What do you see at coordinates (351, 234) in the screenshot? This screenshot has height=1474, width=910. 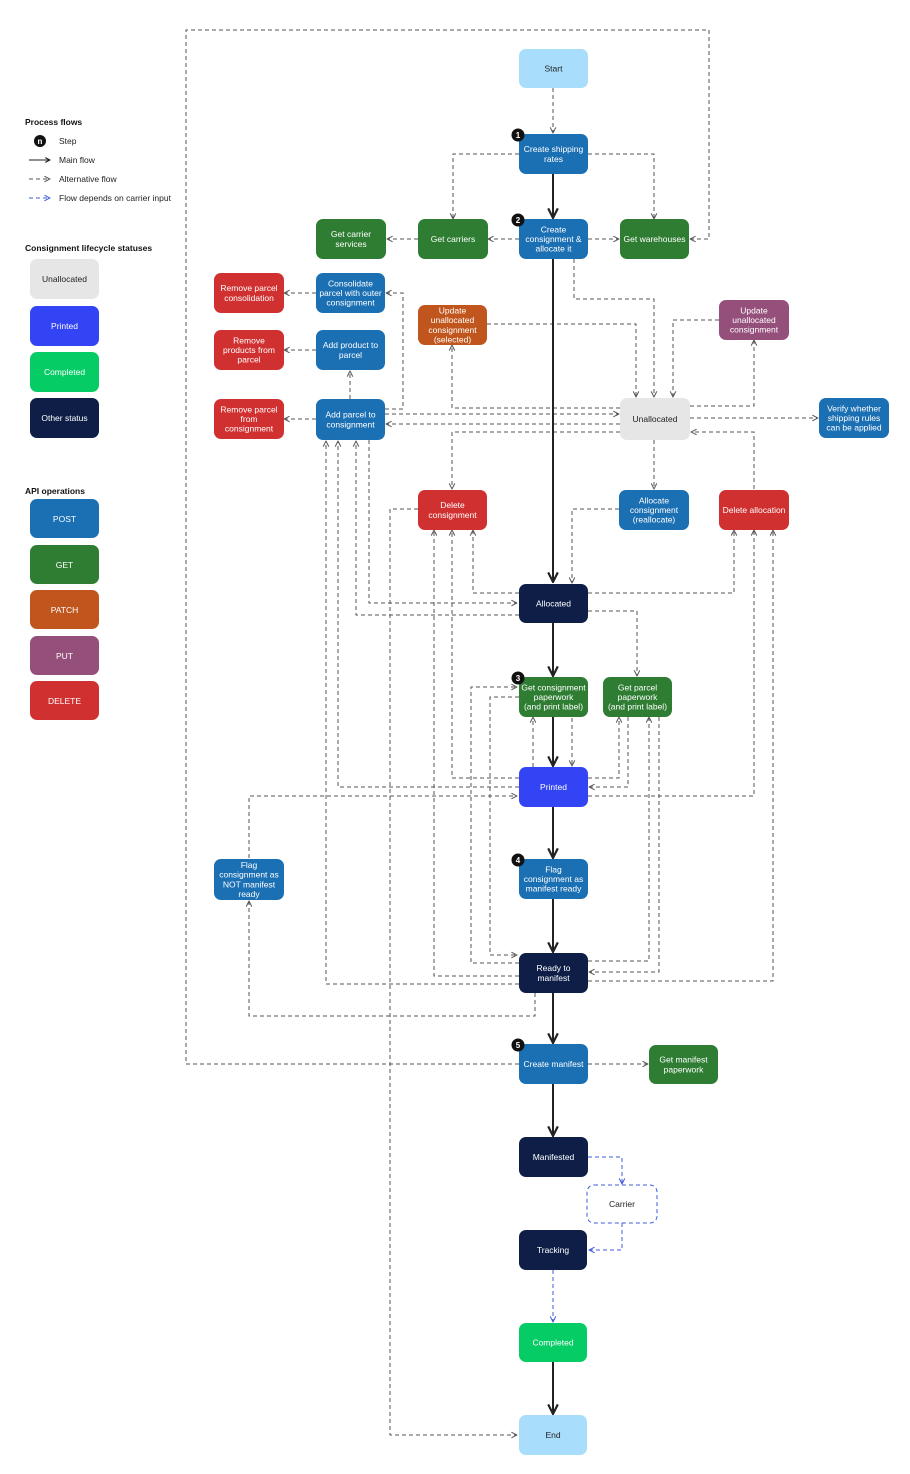 I see `node-label: Get carrier` at bounding box center [351, 234].